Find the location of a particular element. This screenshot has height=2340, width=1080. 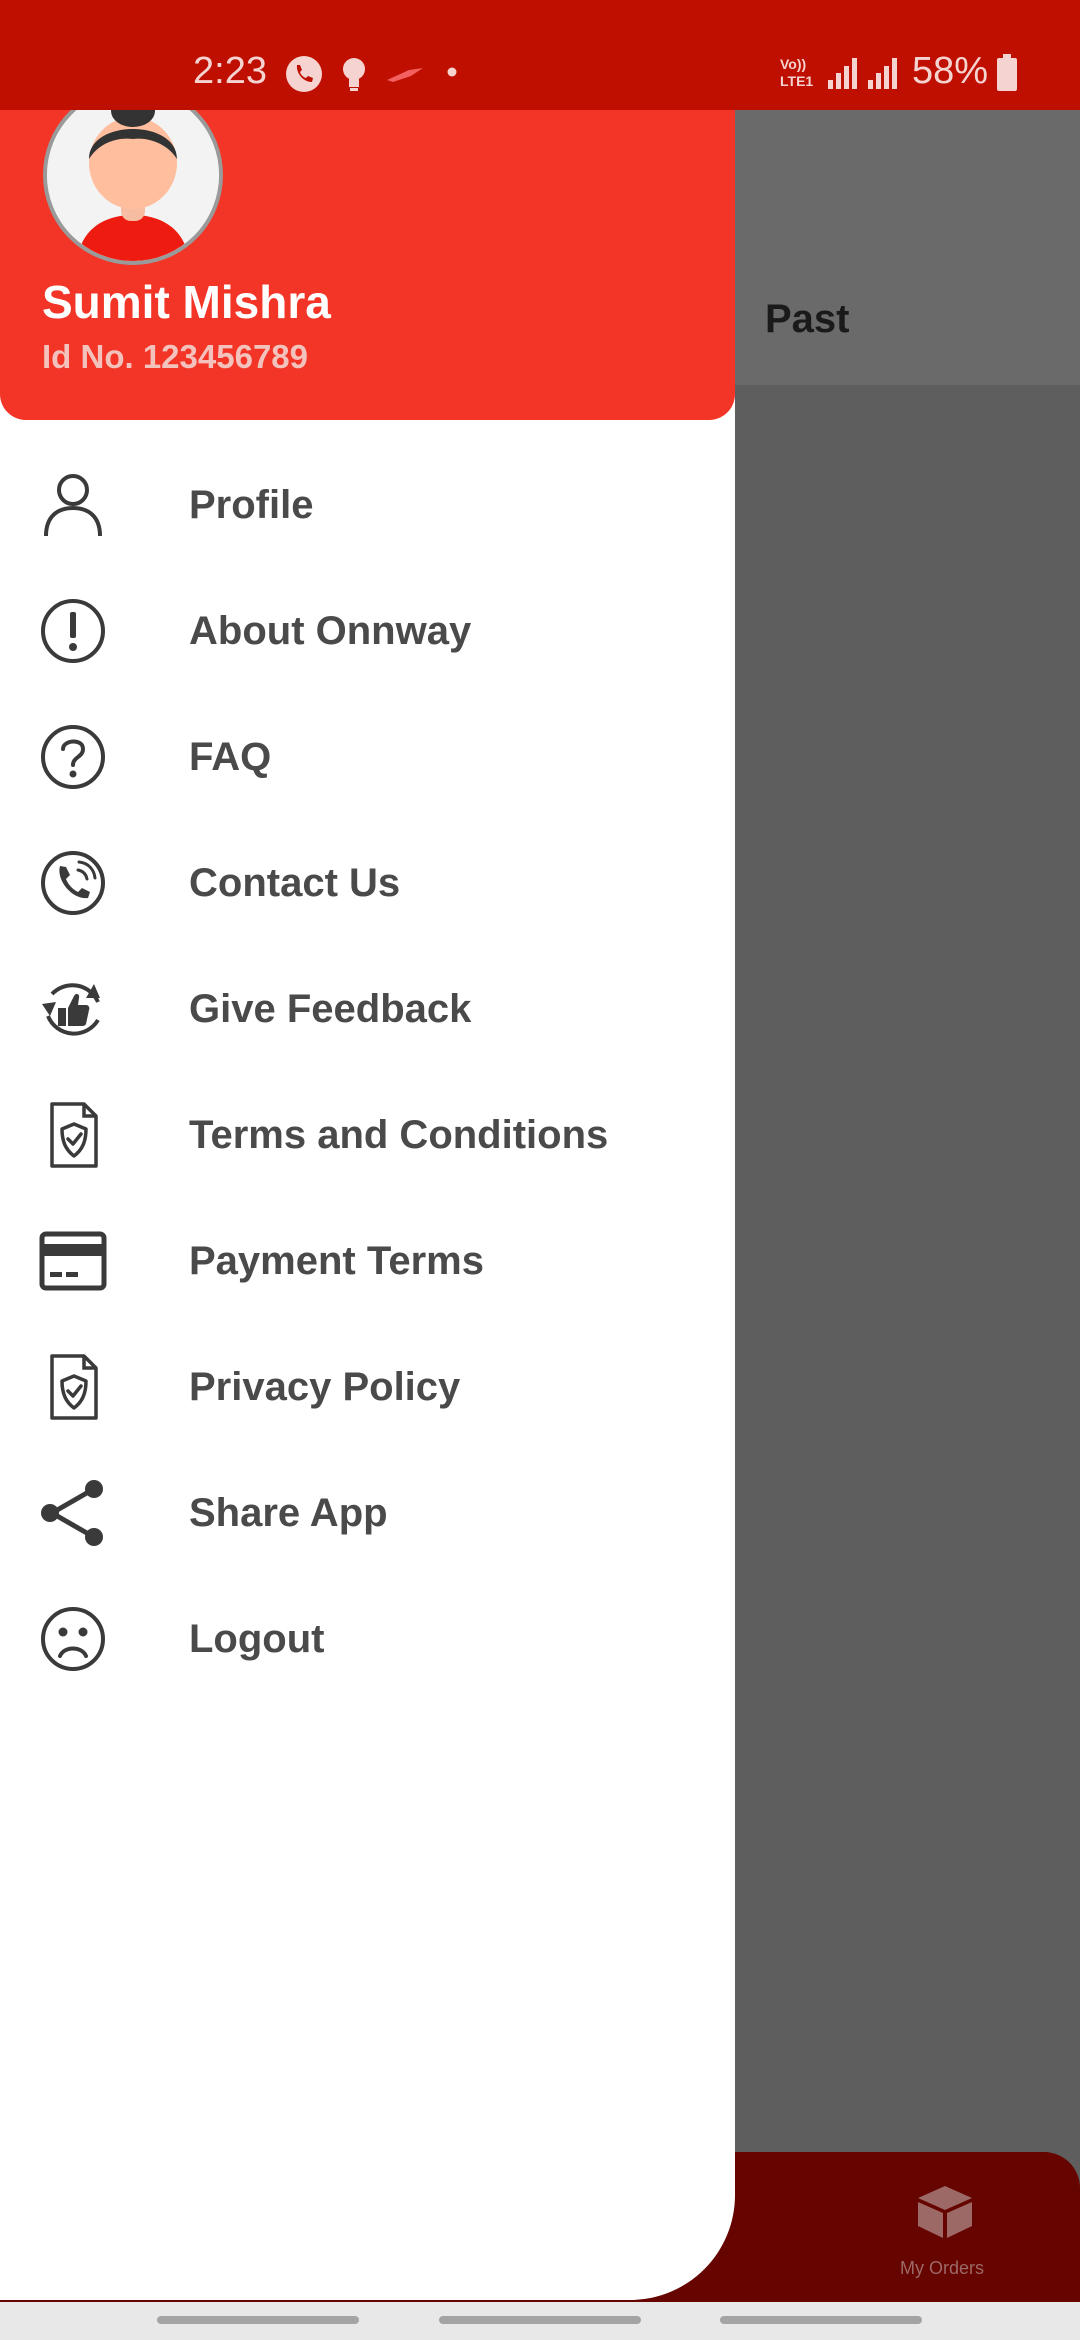

menu-item-label: Privacy Policy is located at coordinates (325, 1386).